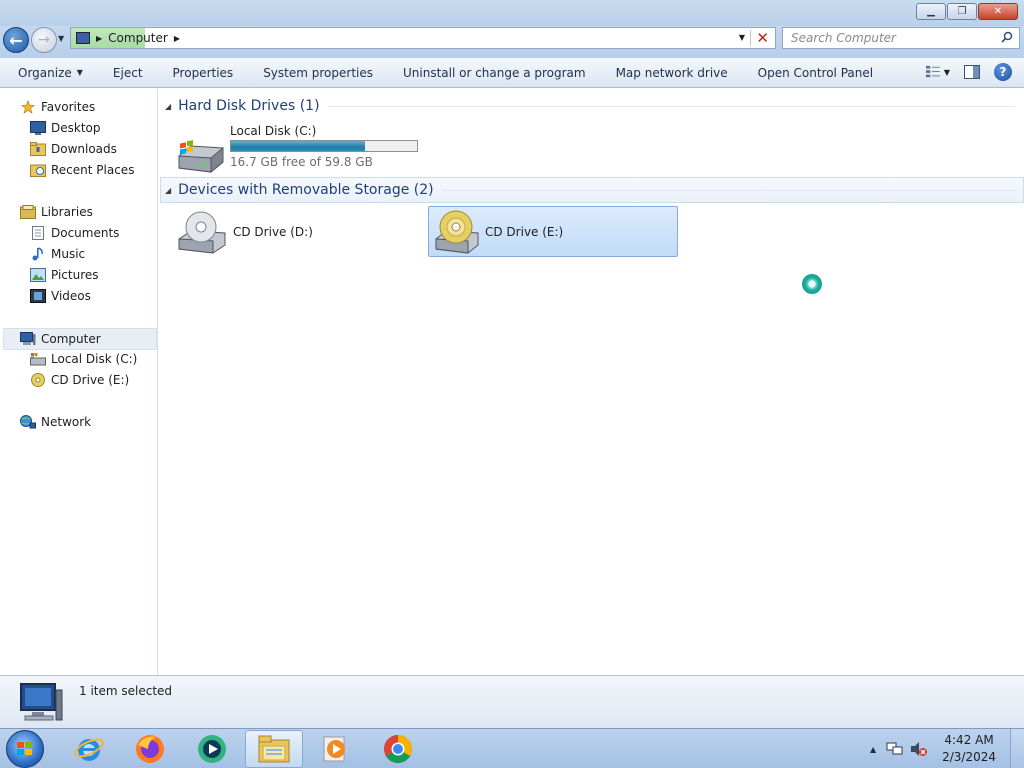  Describe the element at coordinates (57, 254) in the screenshot. I see `nav-music: Music` at that location.